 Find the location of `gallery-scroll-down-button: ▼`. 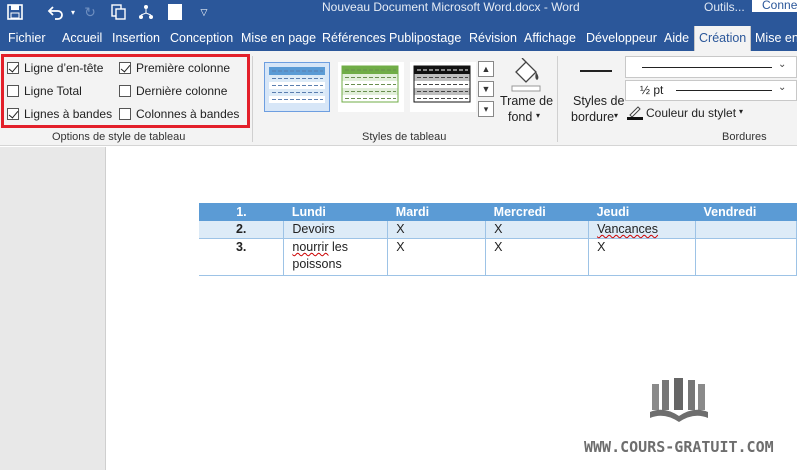

gallery-scroll-down-button: ▼ is located at coordinates (486, 89).